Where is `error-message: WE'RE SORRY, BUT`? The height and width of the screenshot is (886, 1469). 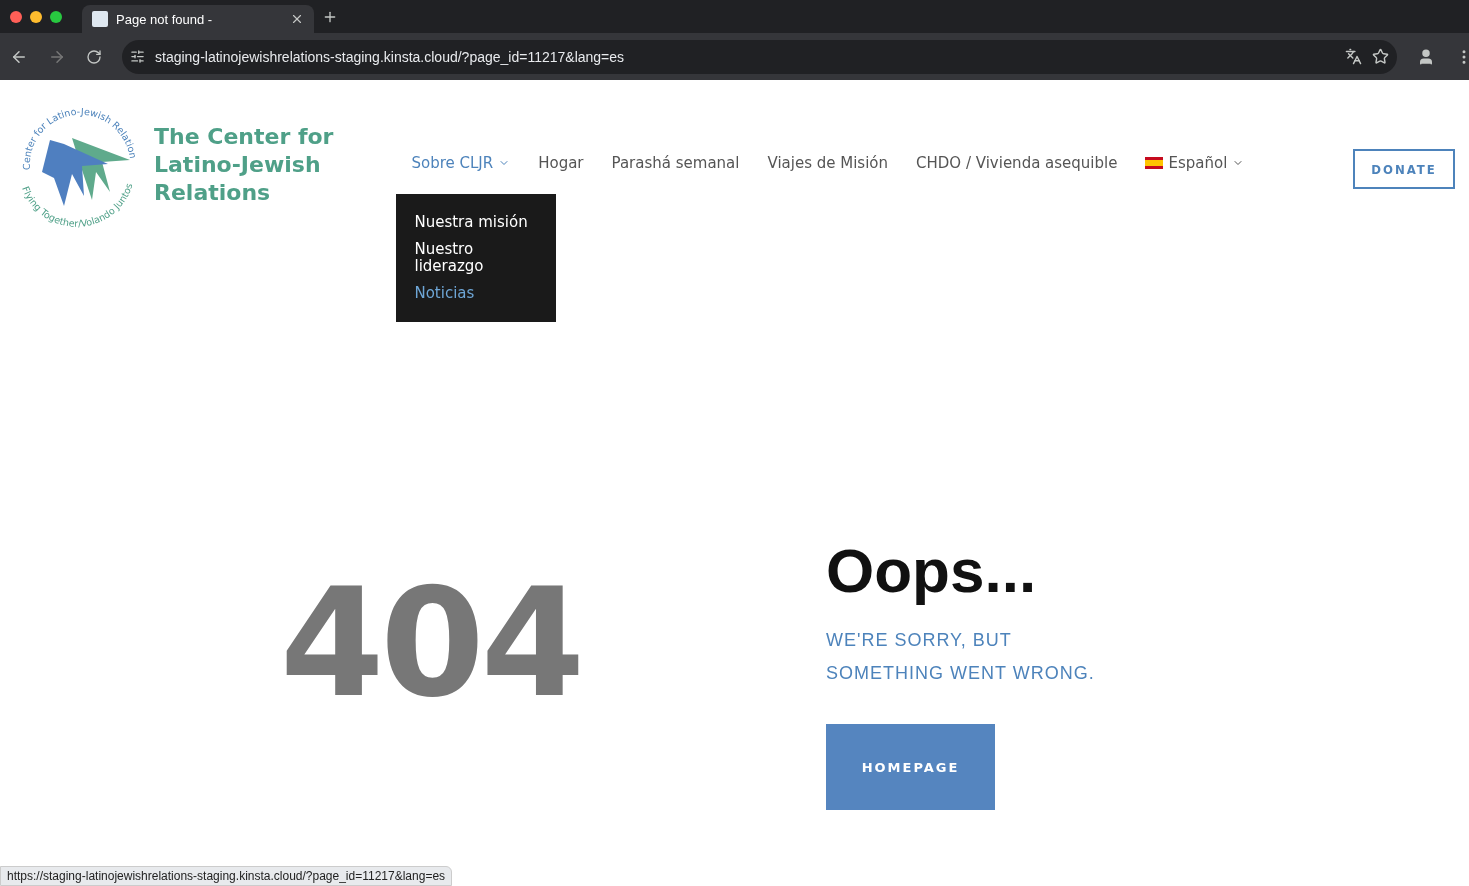 error-message: WE'RE SORRY, BUT is located at coordinates (919, 640).